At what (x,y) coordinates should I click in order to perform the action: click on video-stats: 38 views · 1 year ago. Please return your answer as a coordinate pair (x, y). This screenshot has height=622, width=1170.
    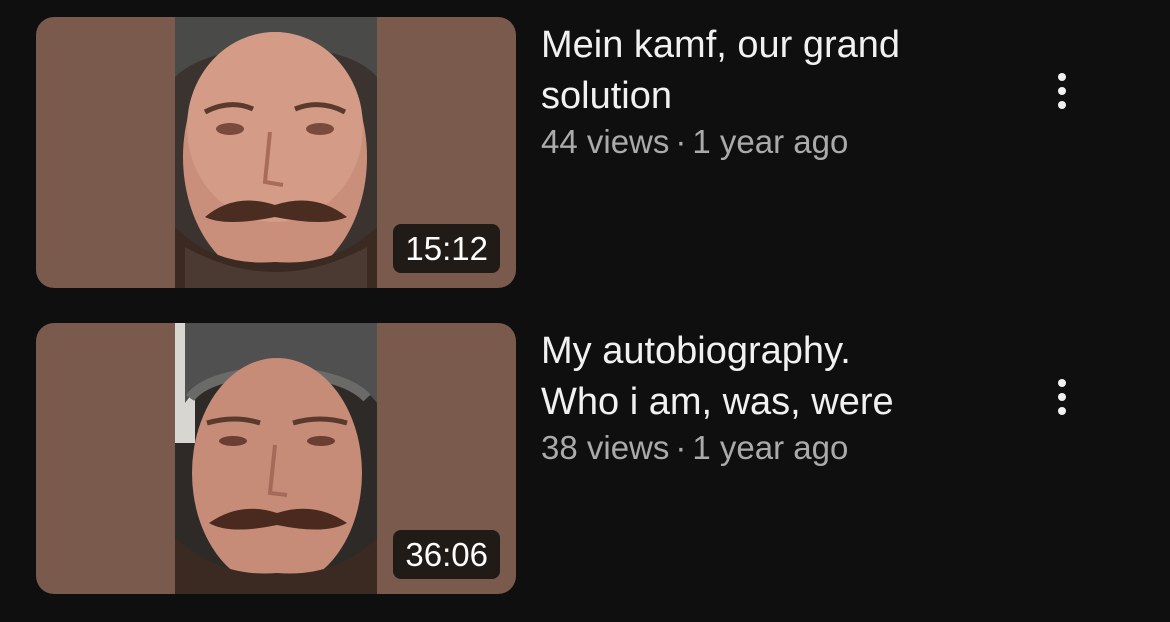
    Looking at the image, I should click on (761, 448).